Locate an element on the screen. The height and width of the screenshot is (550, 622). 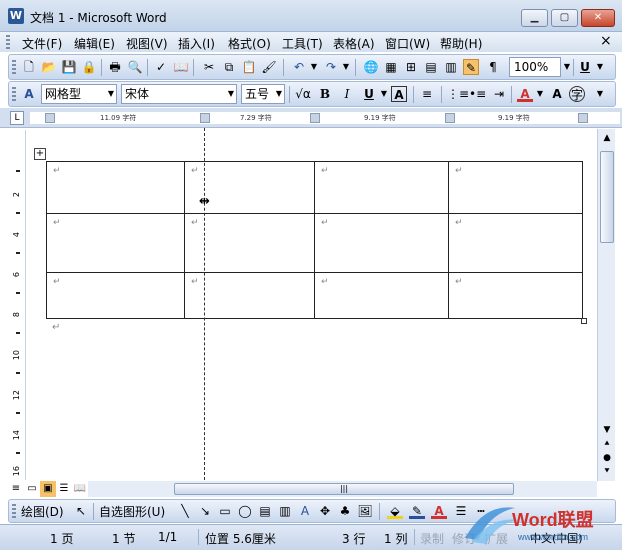
menu-grip is located at coordinates (8, 42).